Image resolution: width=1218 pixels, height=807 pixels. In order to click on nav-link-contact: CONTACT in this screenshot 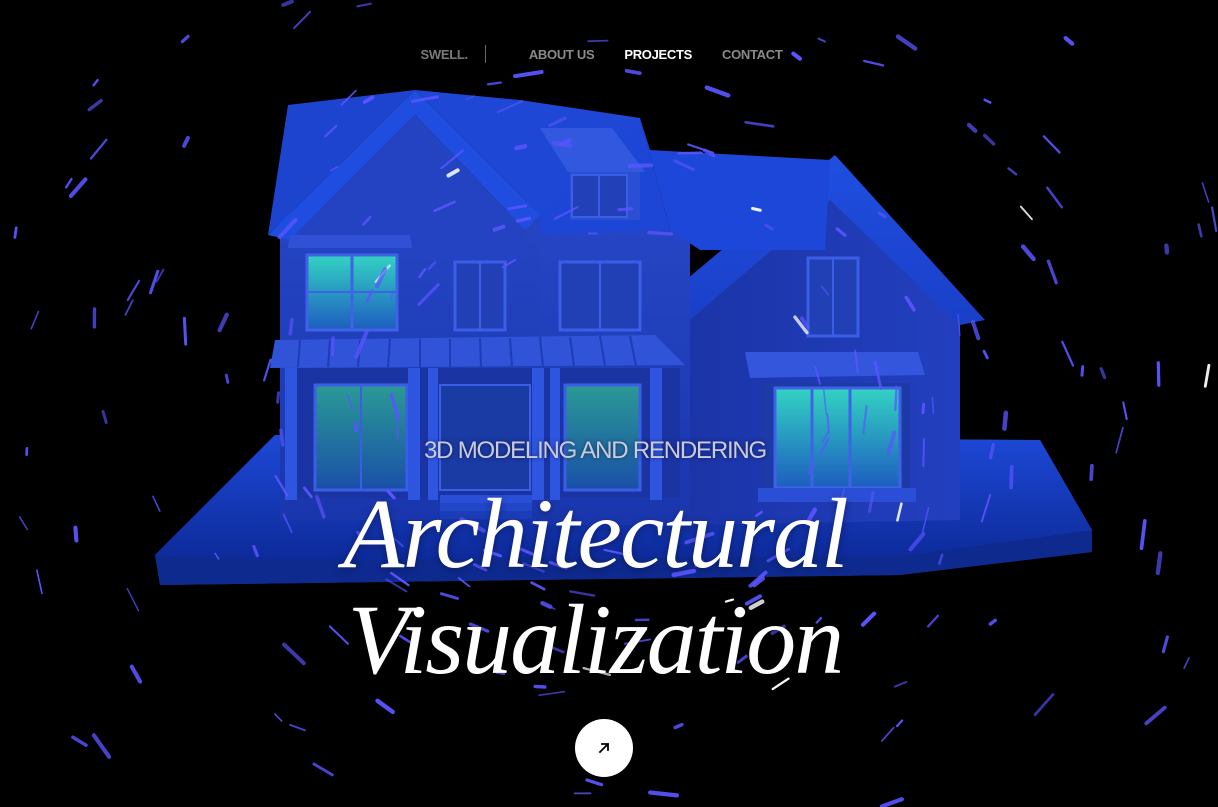, I will do `click(752, 54)`.